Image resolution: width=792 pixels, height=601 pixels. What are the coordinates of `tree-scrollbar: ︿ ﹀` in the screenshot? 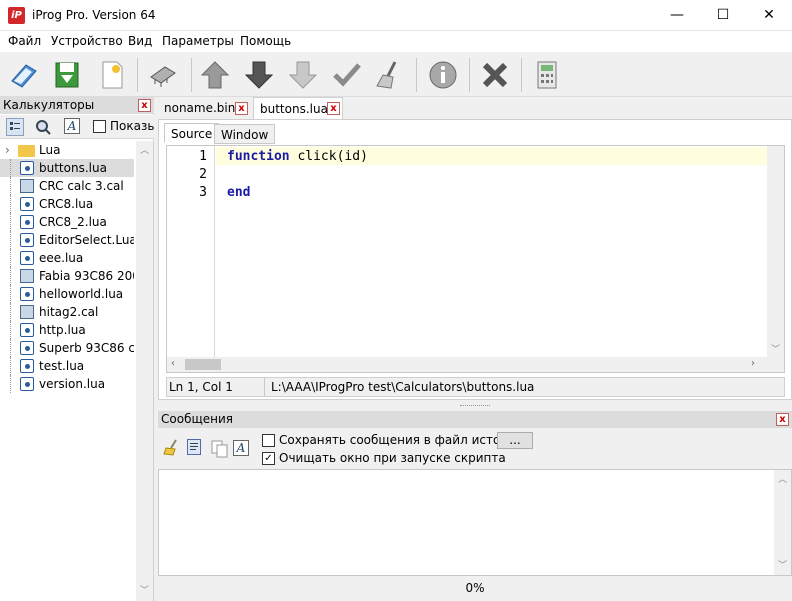 It's located at (144, 371).